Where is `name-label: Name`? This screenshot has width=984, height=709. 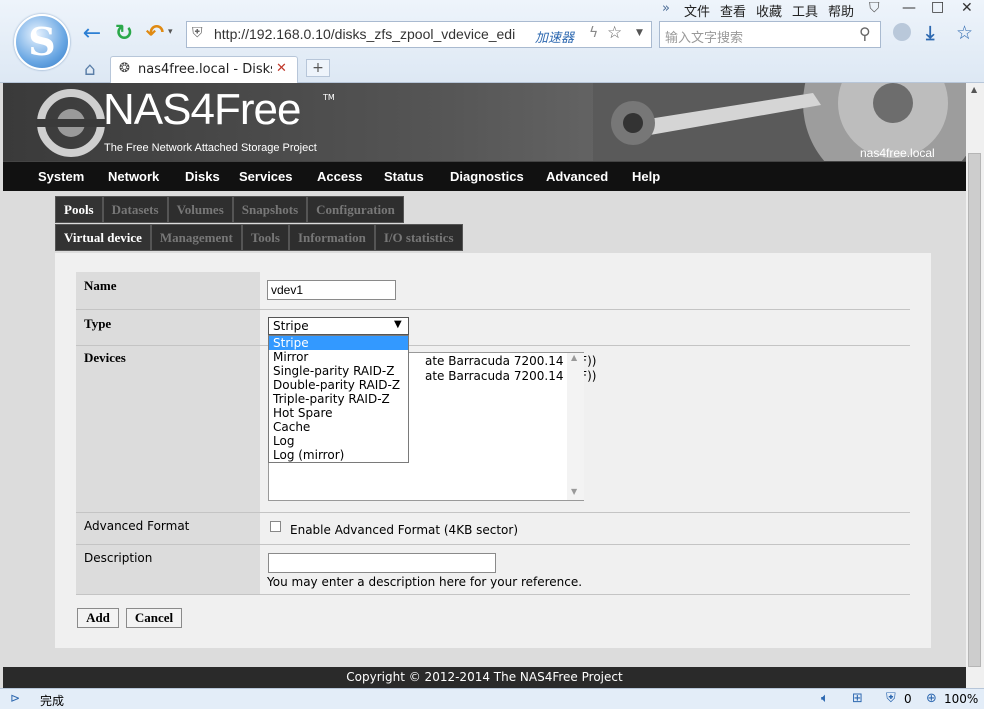
name-label: Name is located at coordinates (100, 285).